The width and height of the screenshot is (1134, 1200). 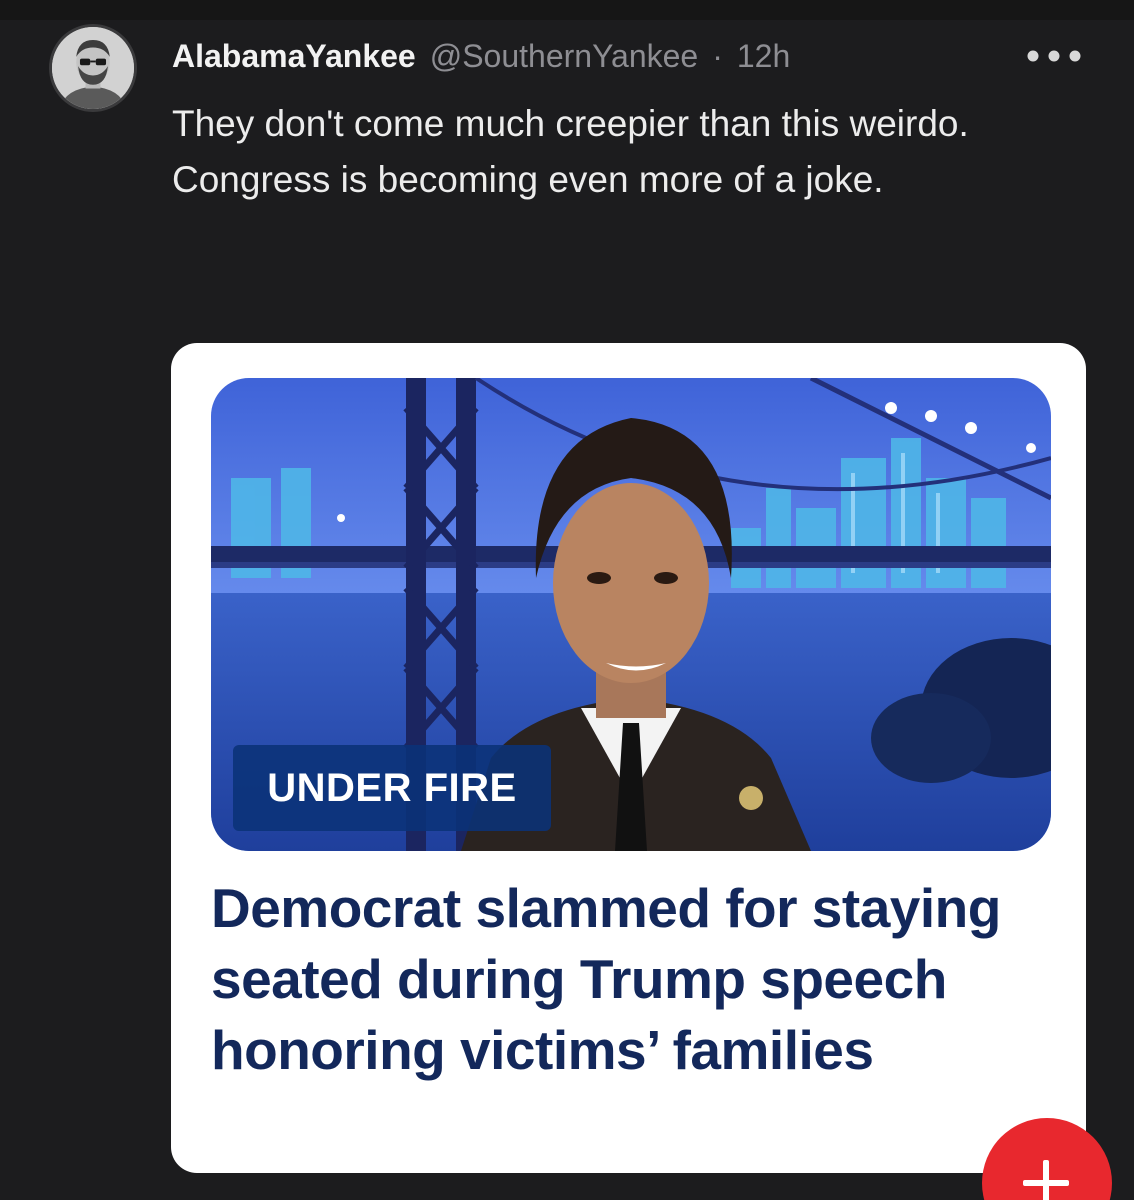 What do you see at coordinates (392, 788) in the screenshot?
I see `chyron-label: UNDER FIRE` at bounding box center [392, 788].